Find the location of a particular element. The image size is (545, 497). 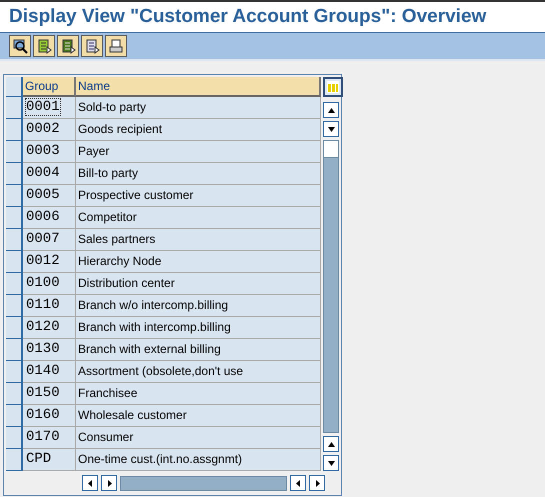

table-cell: 0170 is located at coordinates (49, 438).